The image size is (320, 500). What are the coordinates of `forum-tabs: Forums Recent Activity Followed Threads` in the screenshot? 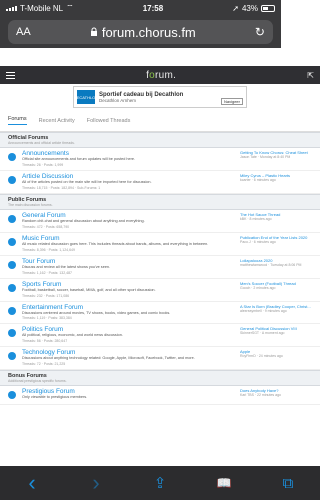 It's located at (160, 121).